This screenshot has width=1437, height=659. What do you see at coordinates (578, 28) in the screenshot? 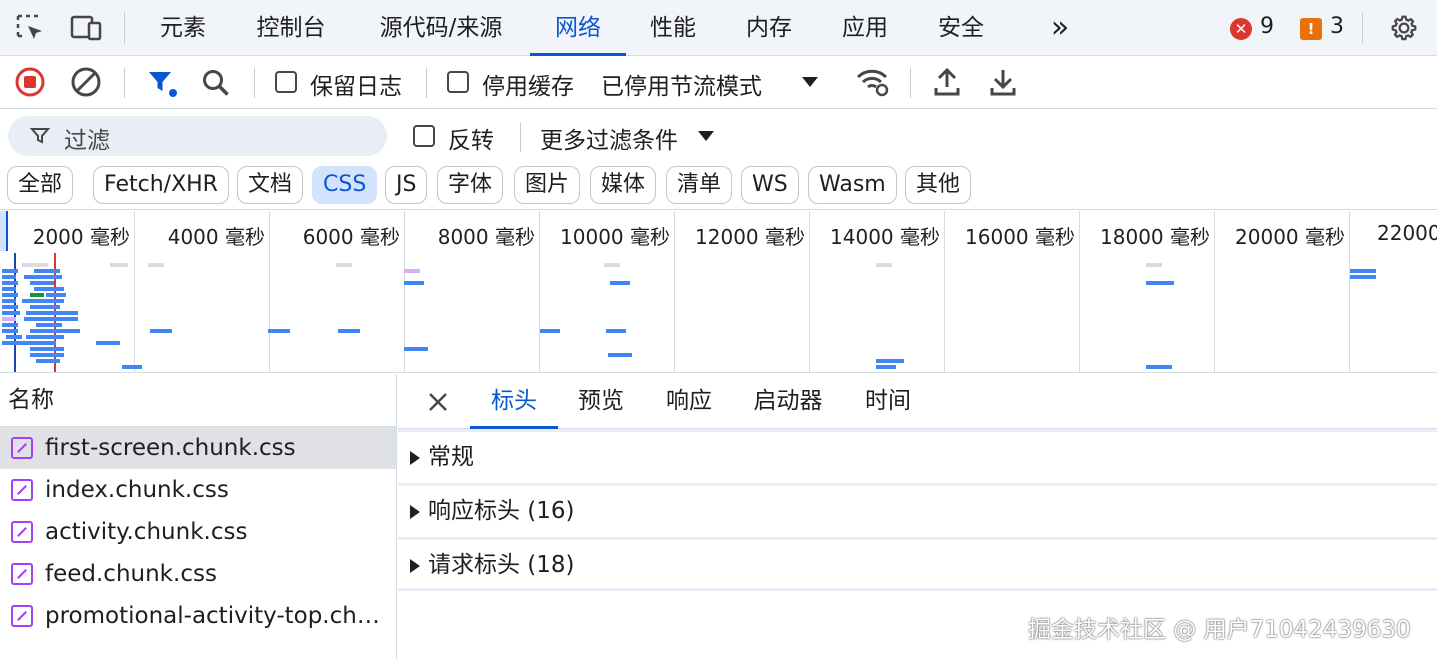
I see `tab-network: 网络` at bounding box center [578, 28].